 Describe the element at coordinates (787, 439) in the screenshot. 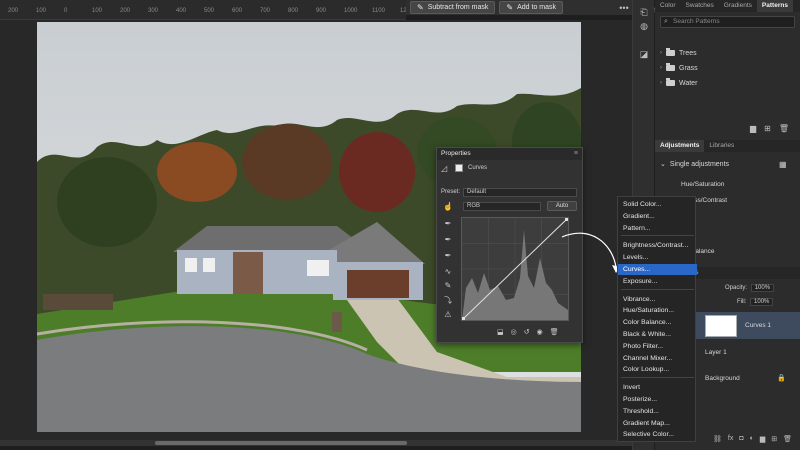

I see `delete-layer-icon: 🗑` at that location.